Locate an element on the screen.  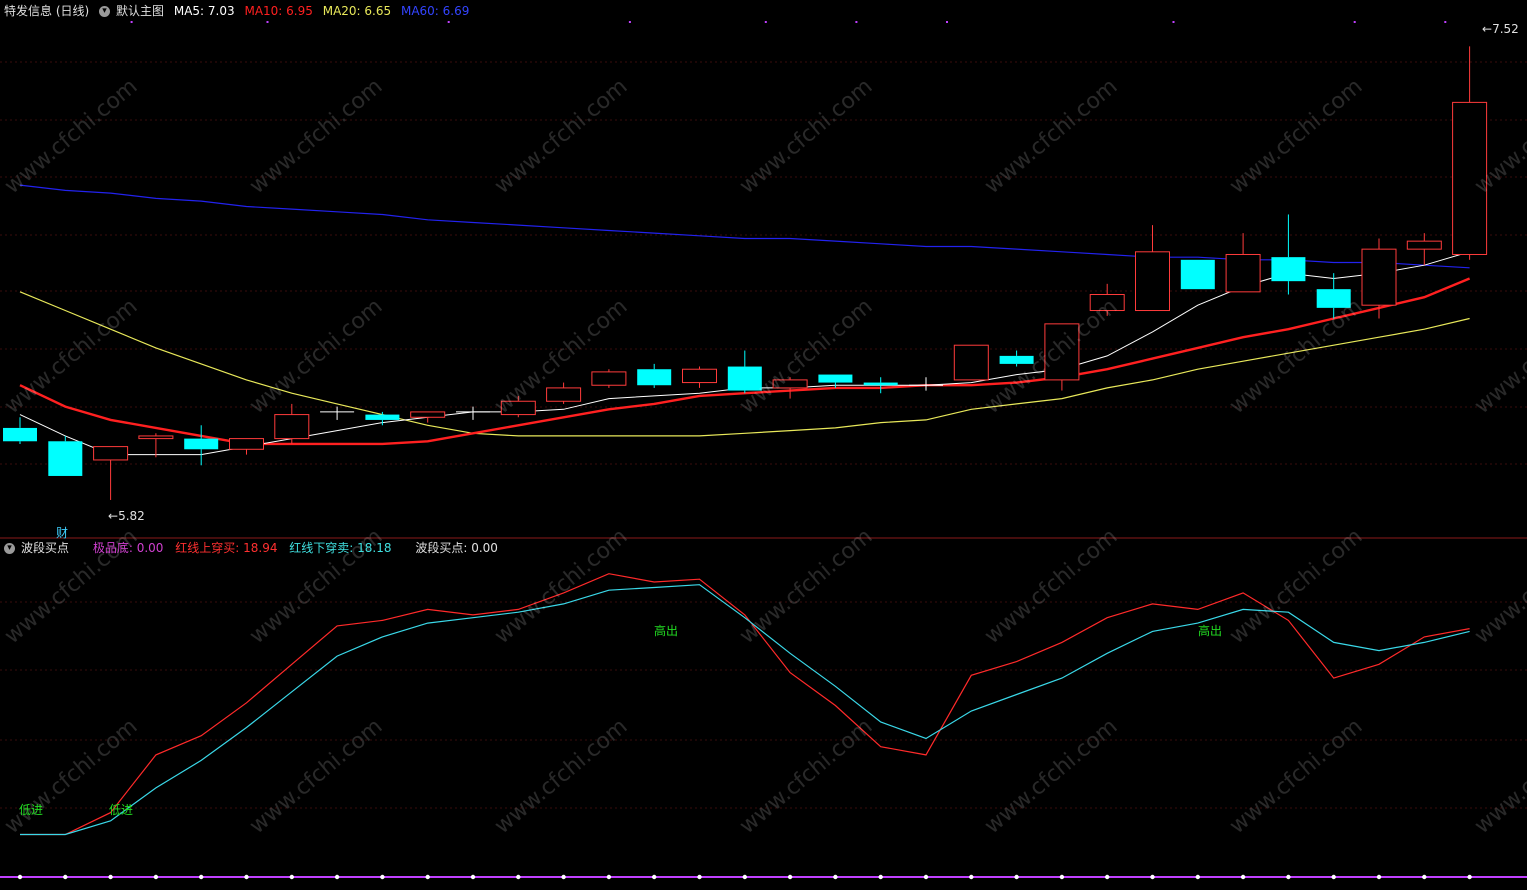
stock-title: 特发信息 (日线) is located at coordinates (46, 11).